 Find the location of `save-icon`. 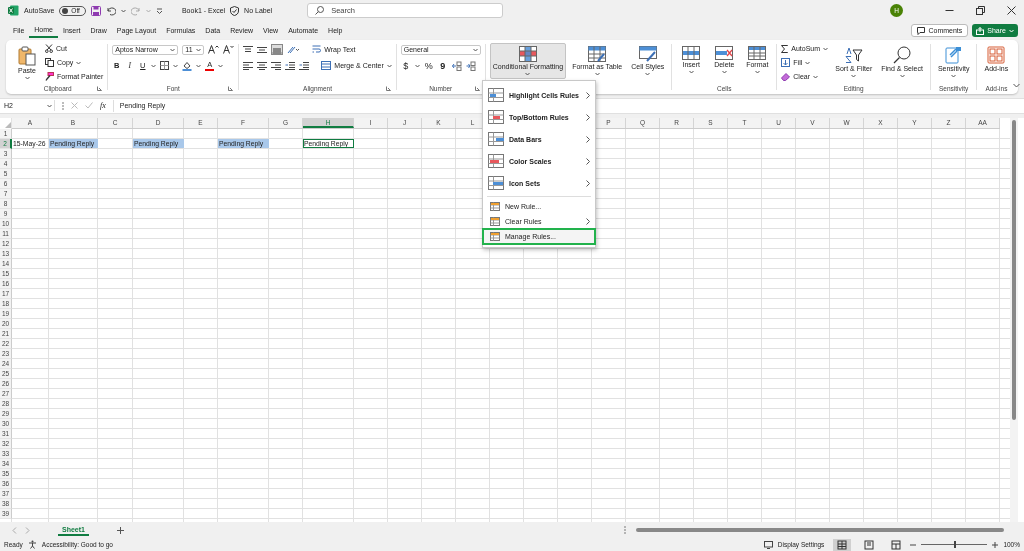

save-icon is located at coordinates (95, 10).